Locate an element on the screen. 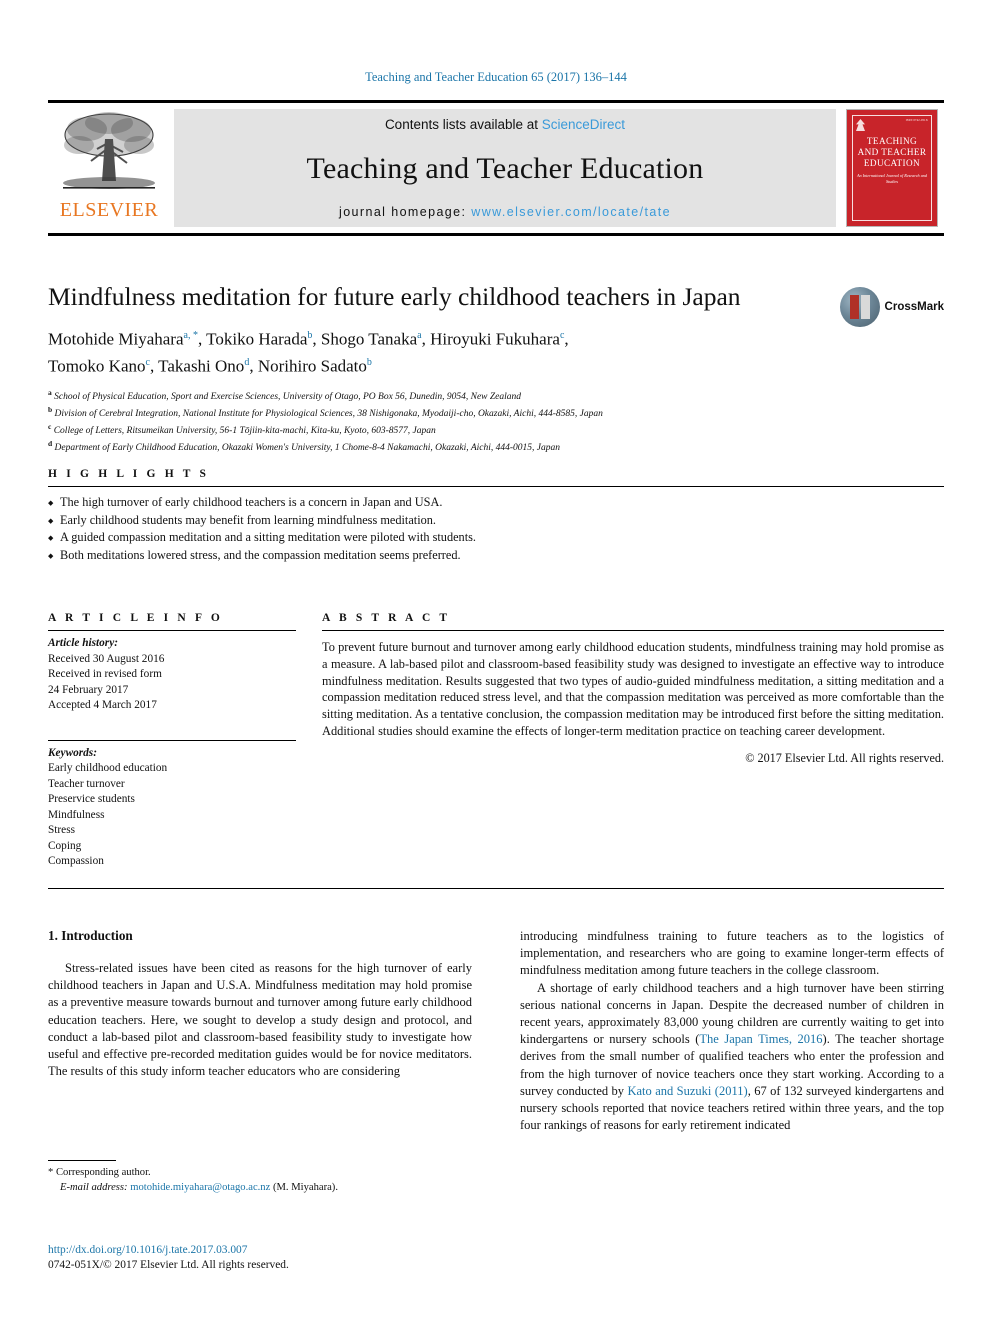  citation-link-kato-suzuki: Kato and Suzuki (2011) is located at coordinates (687, 1091).